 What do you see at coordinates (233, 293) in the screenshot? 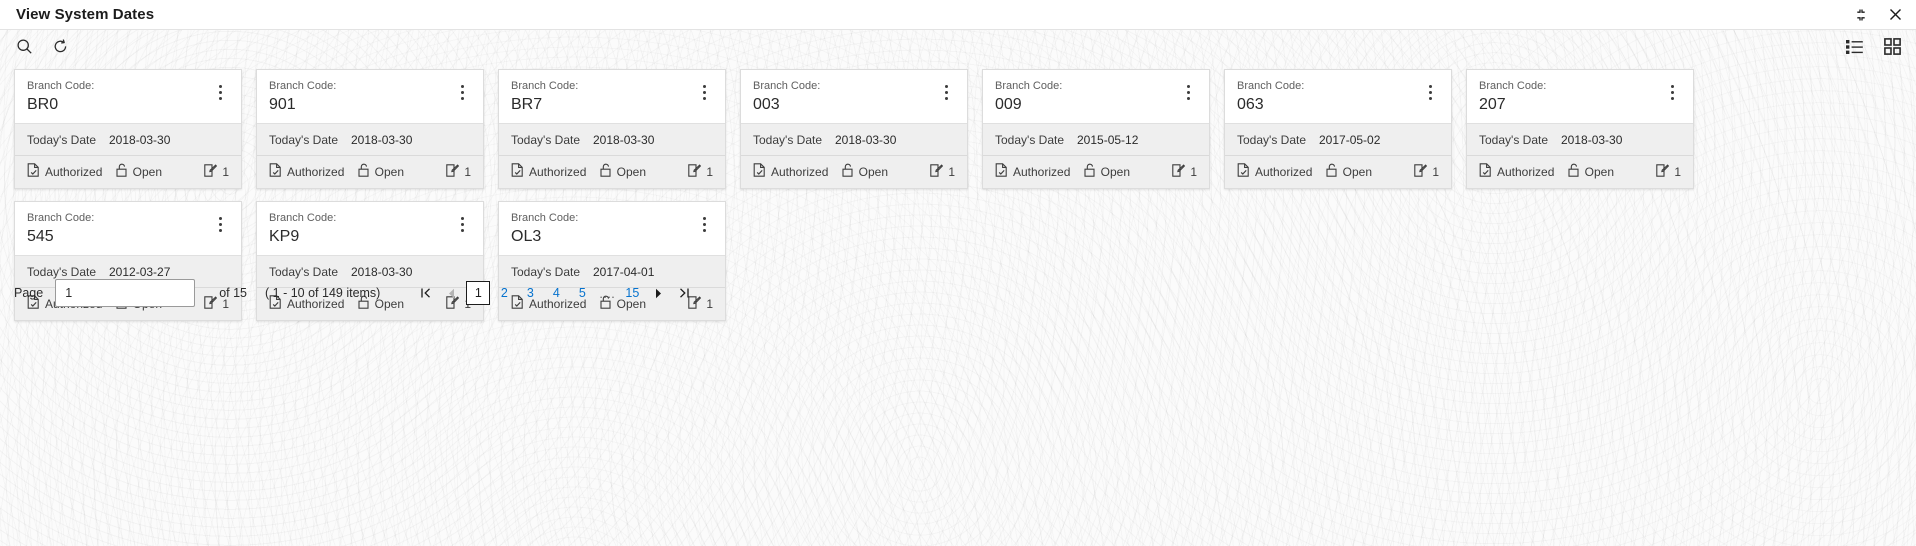
I see `total-pages-text: of 15` at bounding box center [233, 293].